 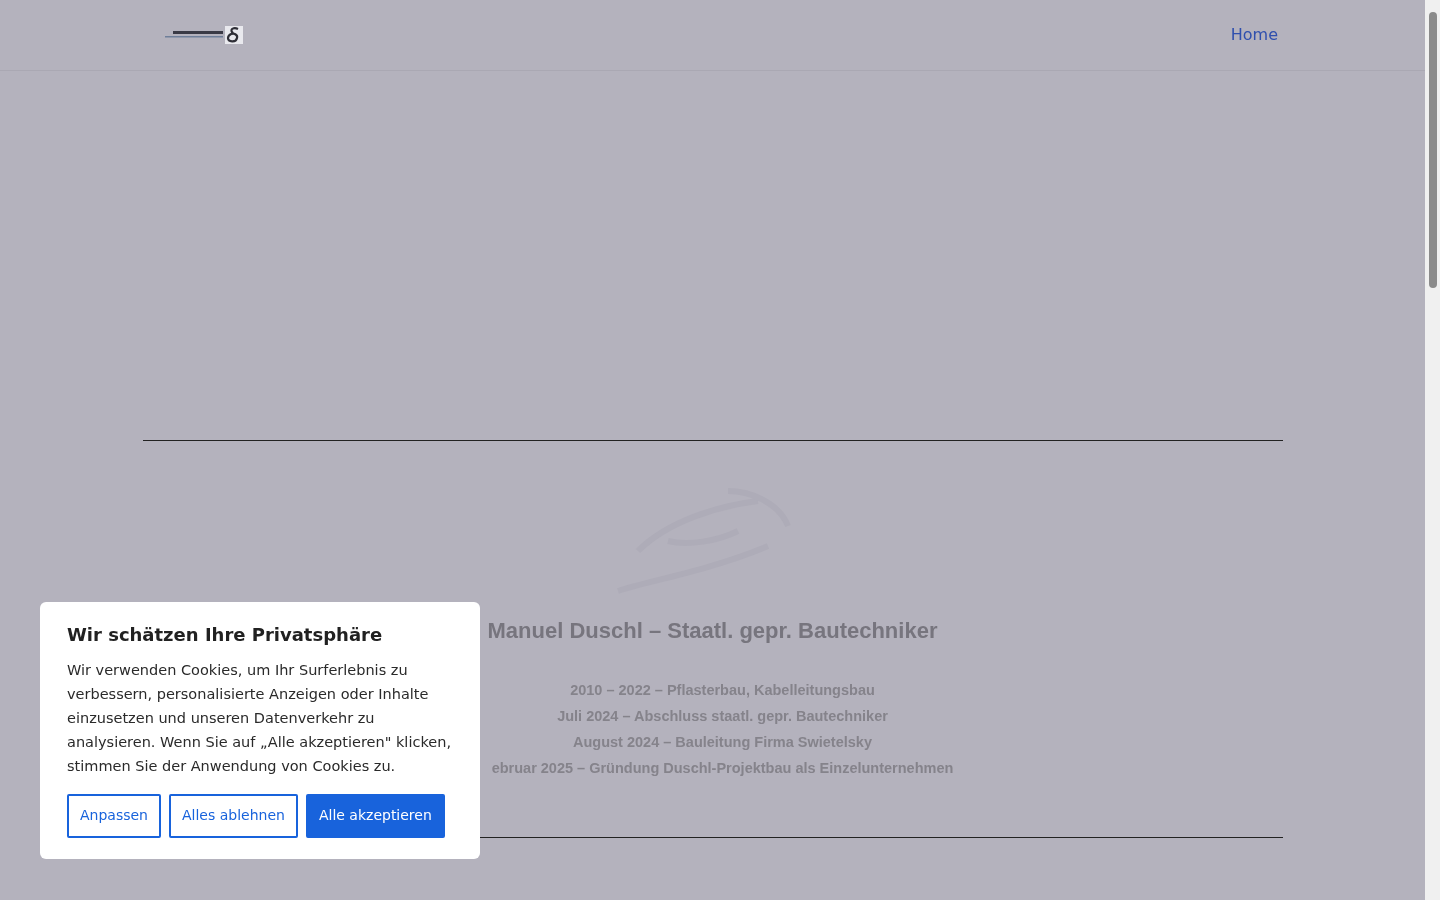 I want to click on dialog-title: Wir schätzen Ihre Privatsphäre, so click(x=225, y=635).